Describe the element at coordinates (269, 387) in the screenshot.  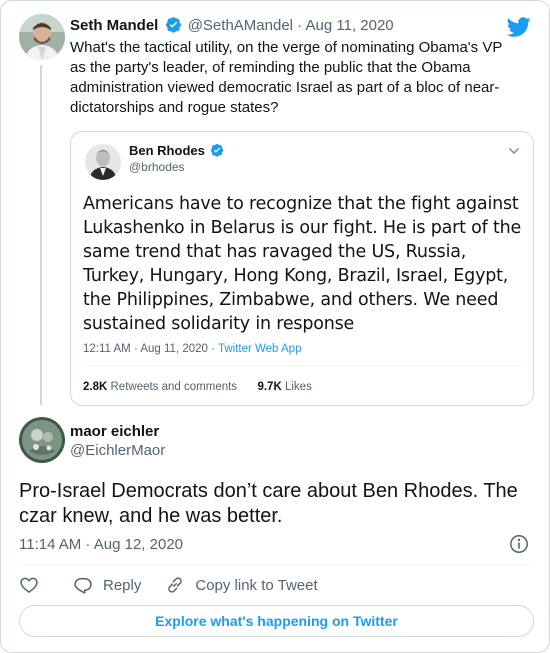
I see `likes-count: 9.7K` at that location.